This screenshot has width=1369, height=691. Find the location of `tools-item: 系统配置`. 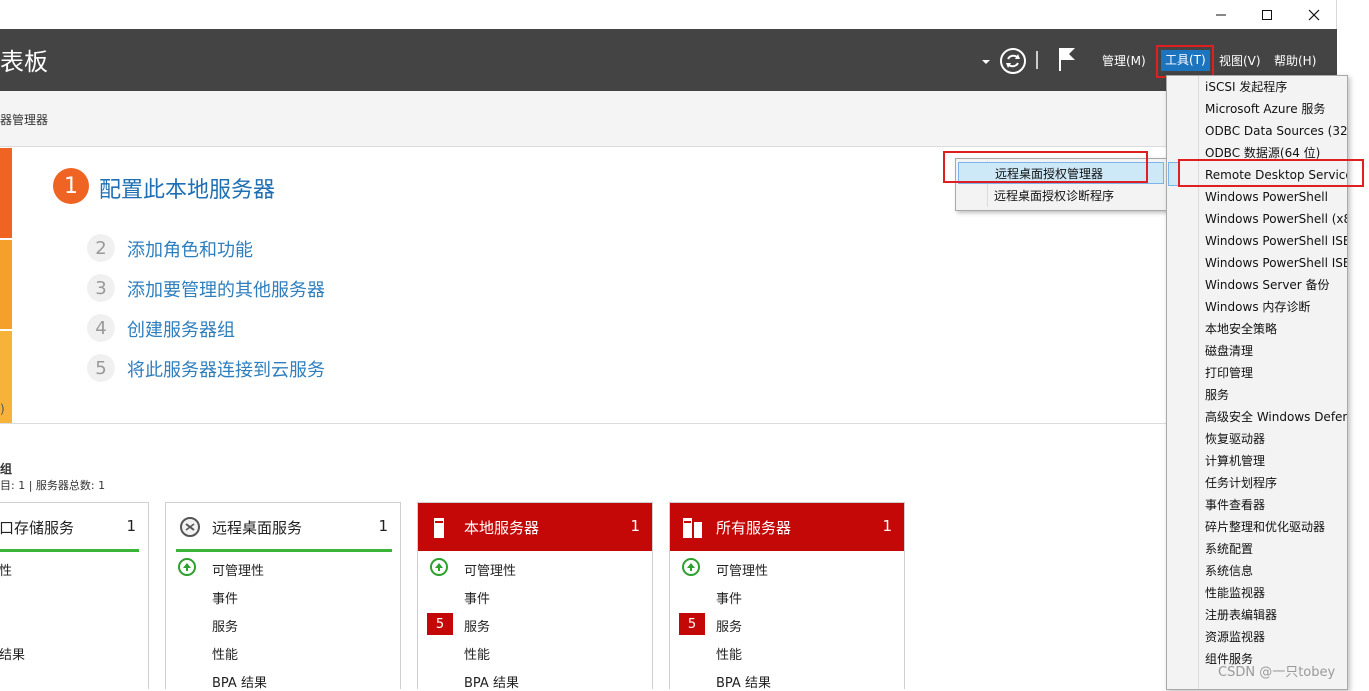

tools-item: 系统配置 is located at coordinates (1229, 549).